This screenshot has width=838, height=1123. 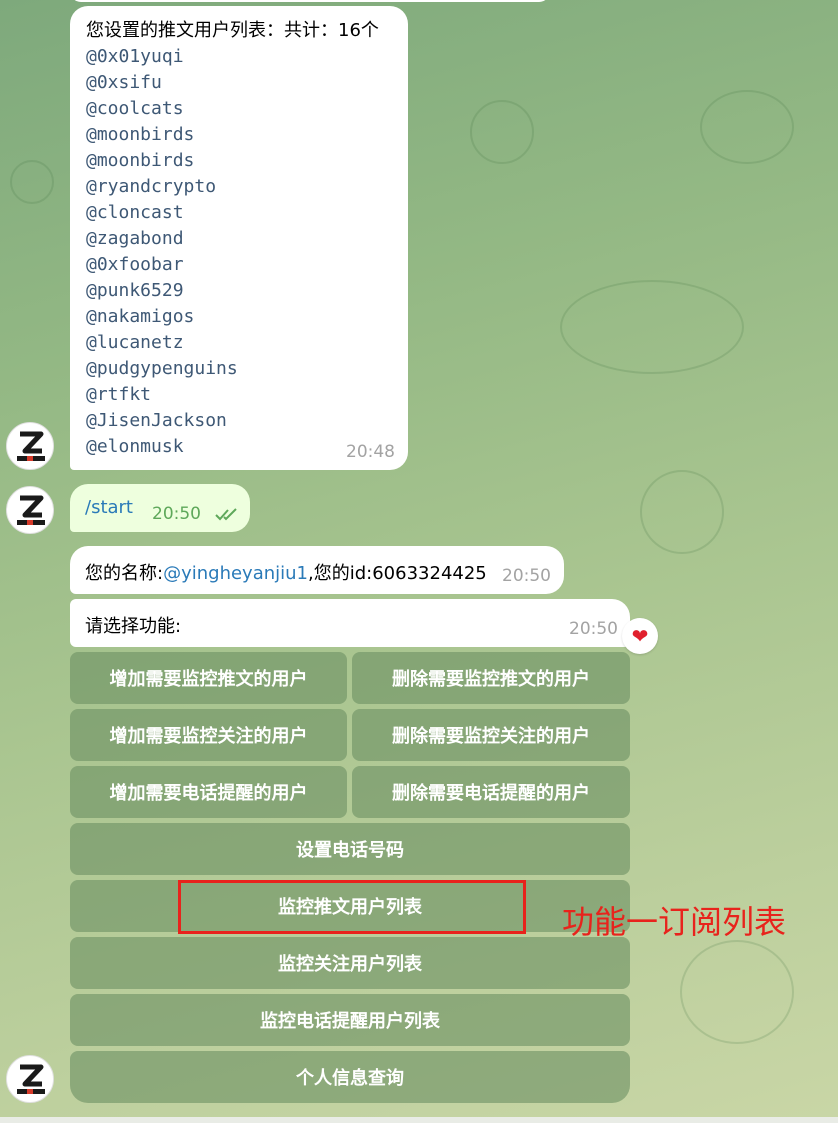 What do you see at coordinates (135, 290) in the screenshot?
I see `handle-item: @punk6529` at bounding box center [135, 290].